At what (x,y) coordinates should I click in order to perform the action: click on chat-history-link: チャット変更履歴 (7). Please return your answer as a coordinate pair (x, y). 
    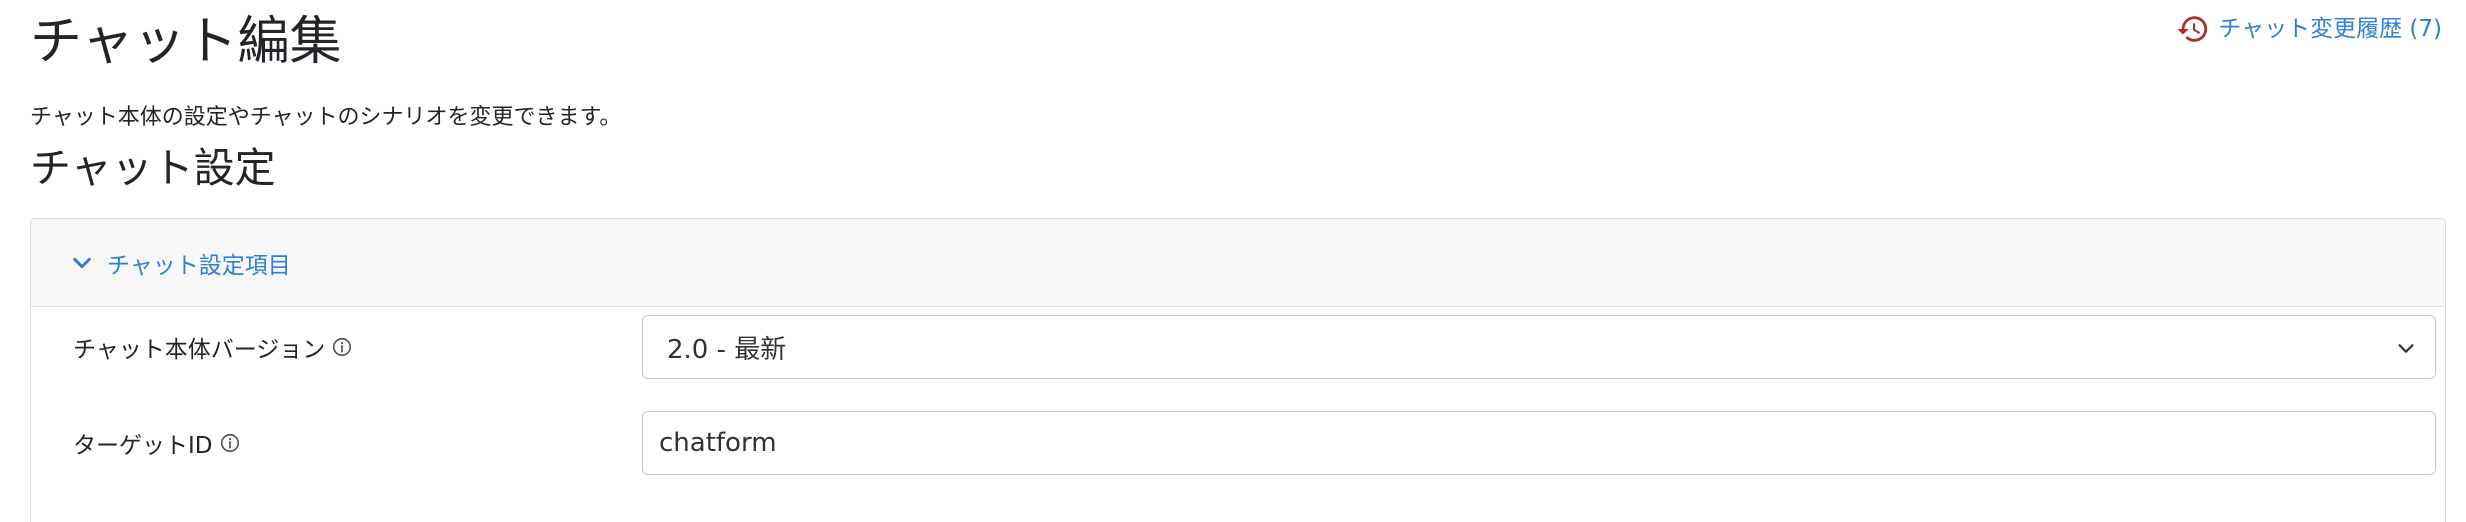
    Looking at the image, I should click on (2309, 29).